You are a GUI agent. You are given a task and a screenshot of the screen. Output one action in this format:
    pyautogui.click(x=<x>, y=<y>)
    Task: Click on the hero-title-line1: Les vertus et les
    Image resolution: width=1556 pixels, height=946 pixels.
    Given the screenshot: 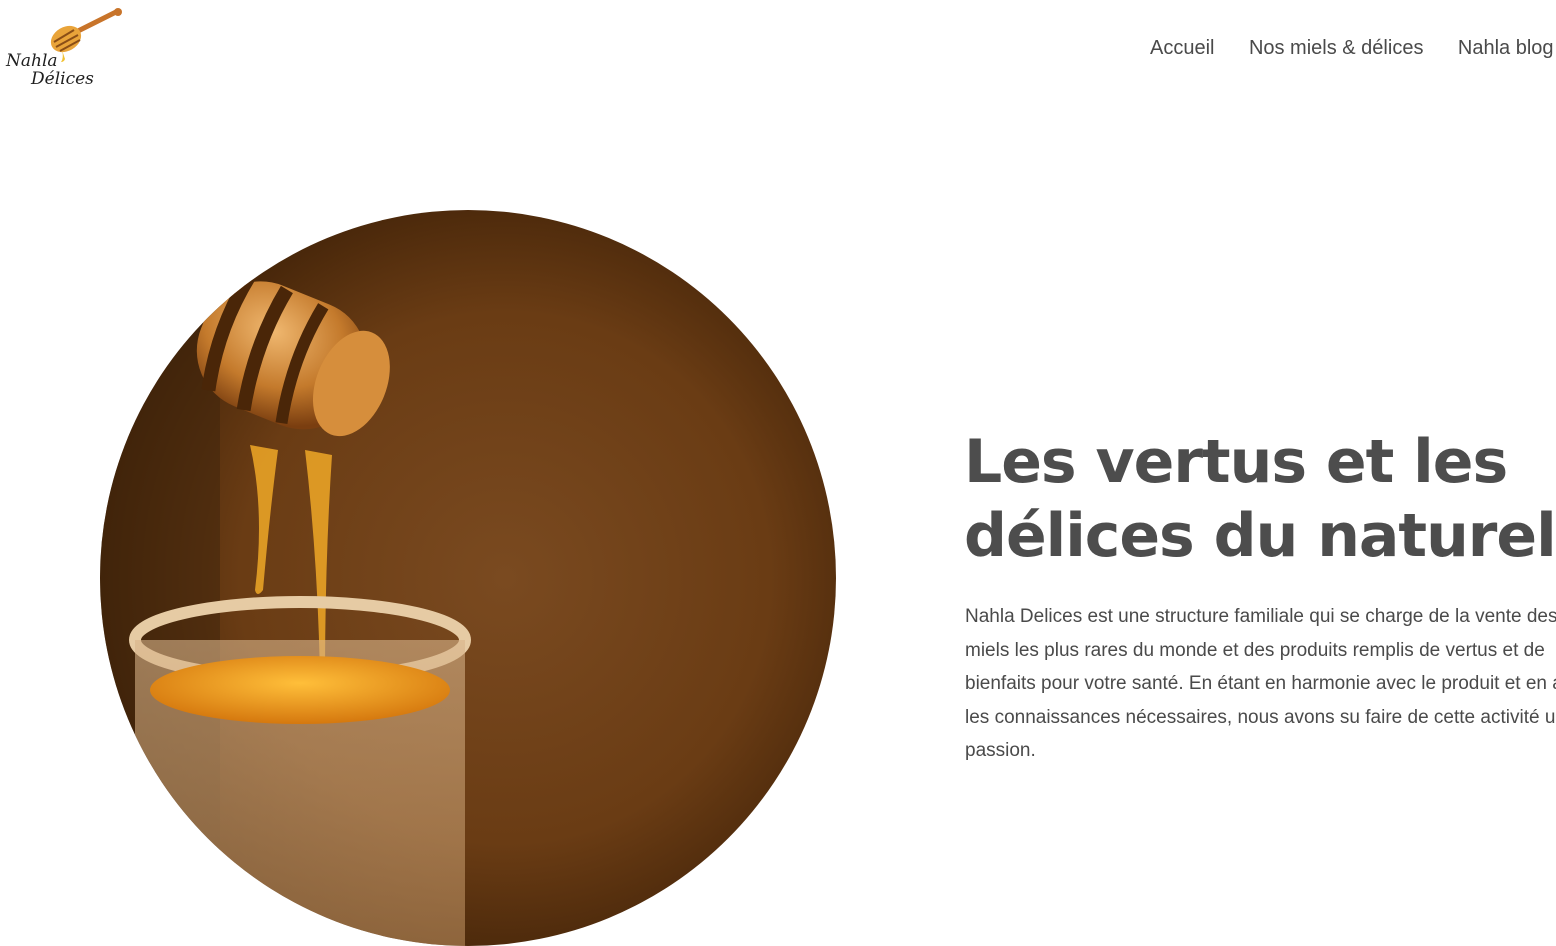 What is the action you would take?
    pyautogui.click(x=1236, y=462)
    